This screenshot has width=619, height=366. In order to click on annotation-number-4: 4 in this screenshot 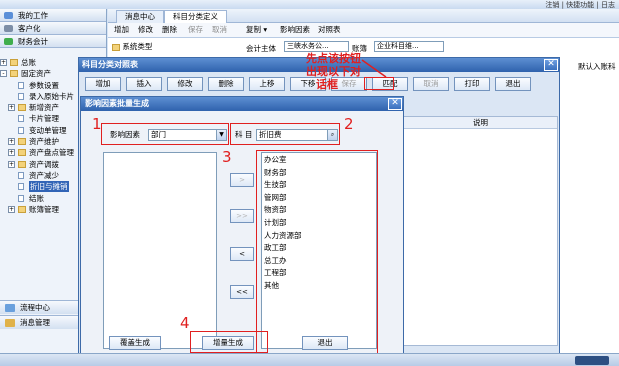, I will do `click(185, 323)`.